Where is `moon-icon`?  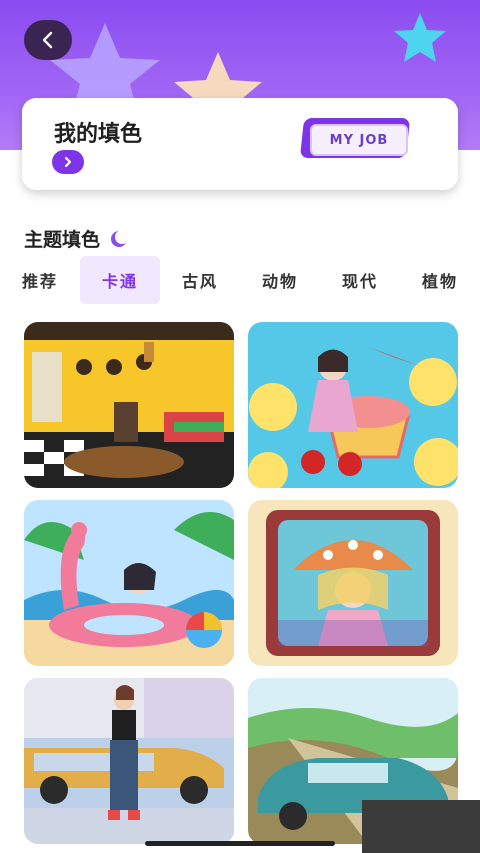 moon-icon is located at coordinates (120, 238).